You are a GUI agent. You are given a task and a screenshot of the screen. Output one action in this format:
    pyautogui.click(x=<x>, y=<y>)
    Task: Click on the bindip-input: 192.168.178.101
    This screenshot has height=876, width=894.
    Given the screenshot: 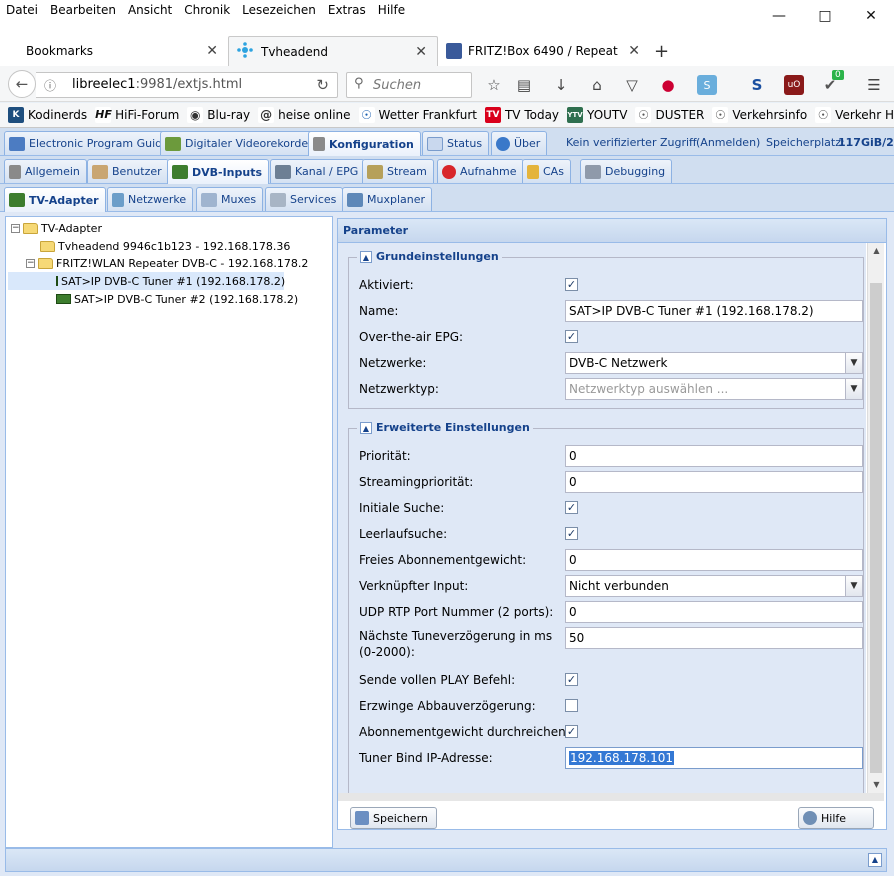 What is the action you would take?
    pyautogui.click(x=714, y=758)
    